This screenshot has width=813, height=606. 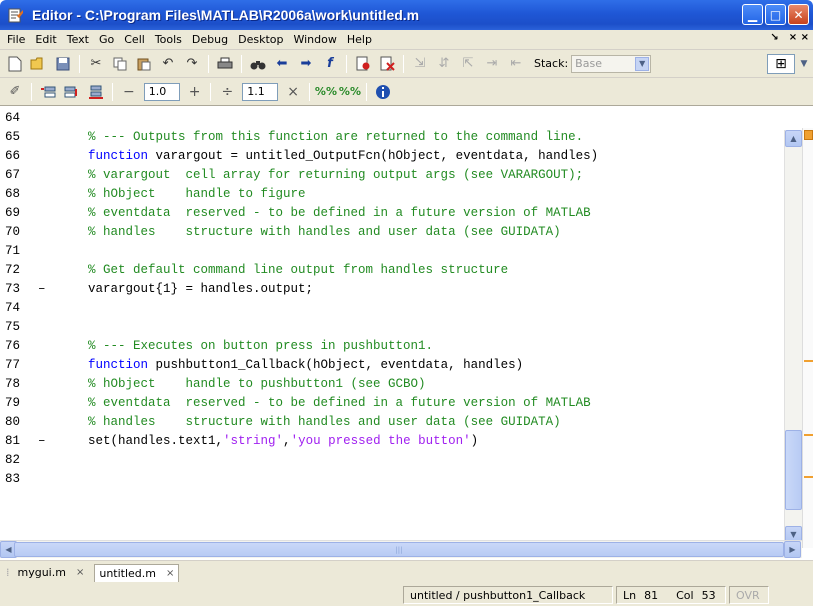 I want to click on decrement-value-field: 1.0, so click(x=161, y=91).